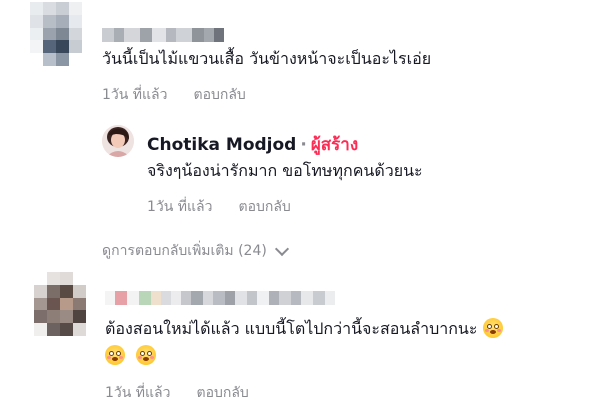  I want to click on reply-meta: 1วัน ที่แล้ว ตอบกลับ, so click(219, 207).